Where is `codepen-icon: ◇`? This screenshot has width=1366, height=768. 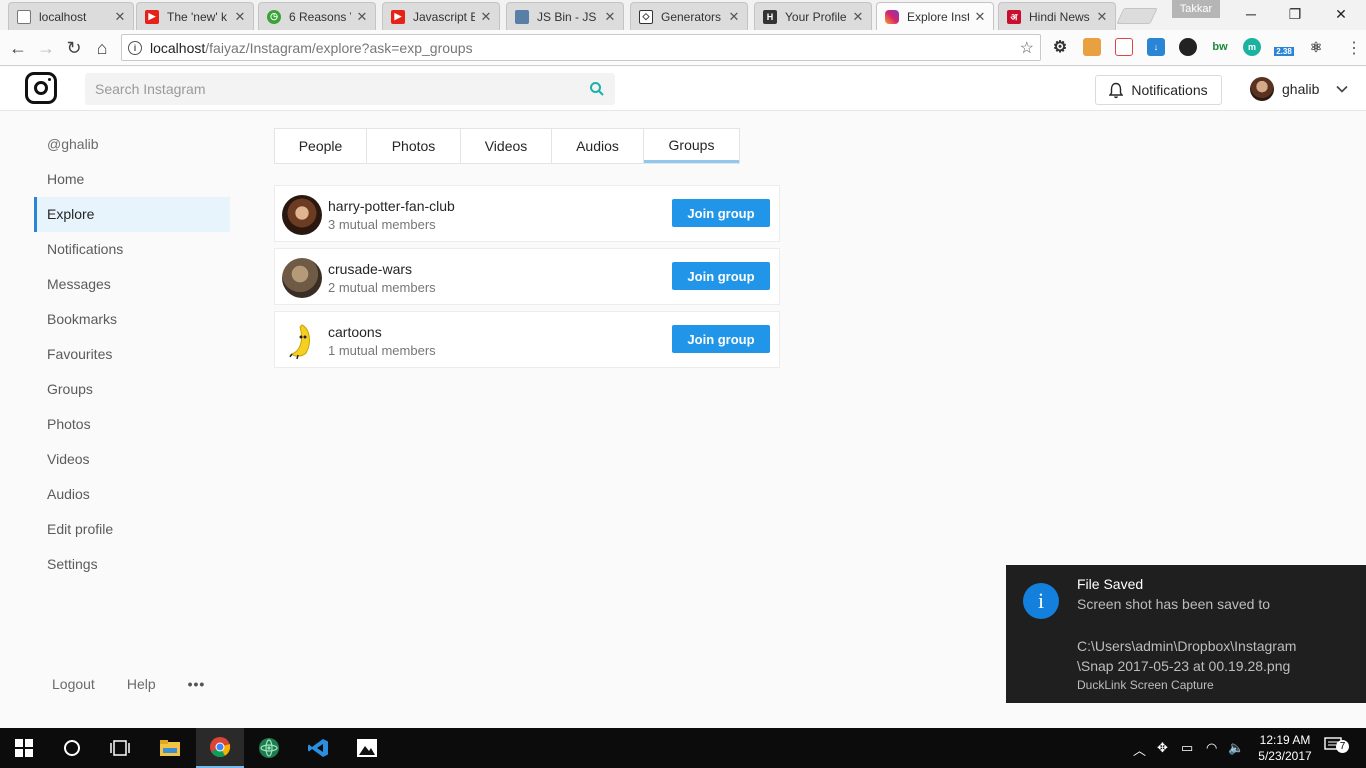
codepen-icon: ◇ is located at coordinates (646, 16).